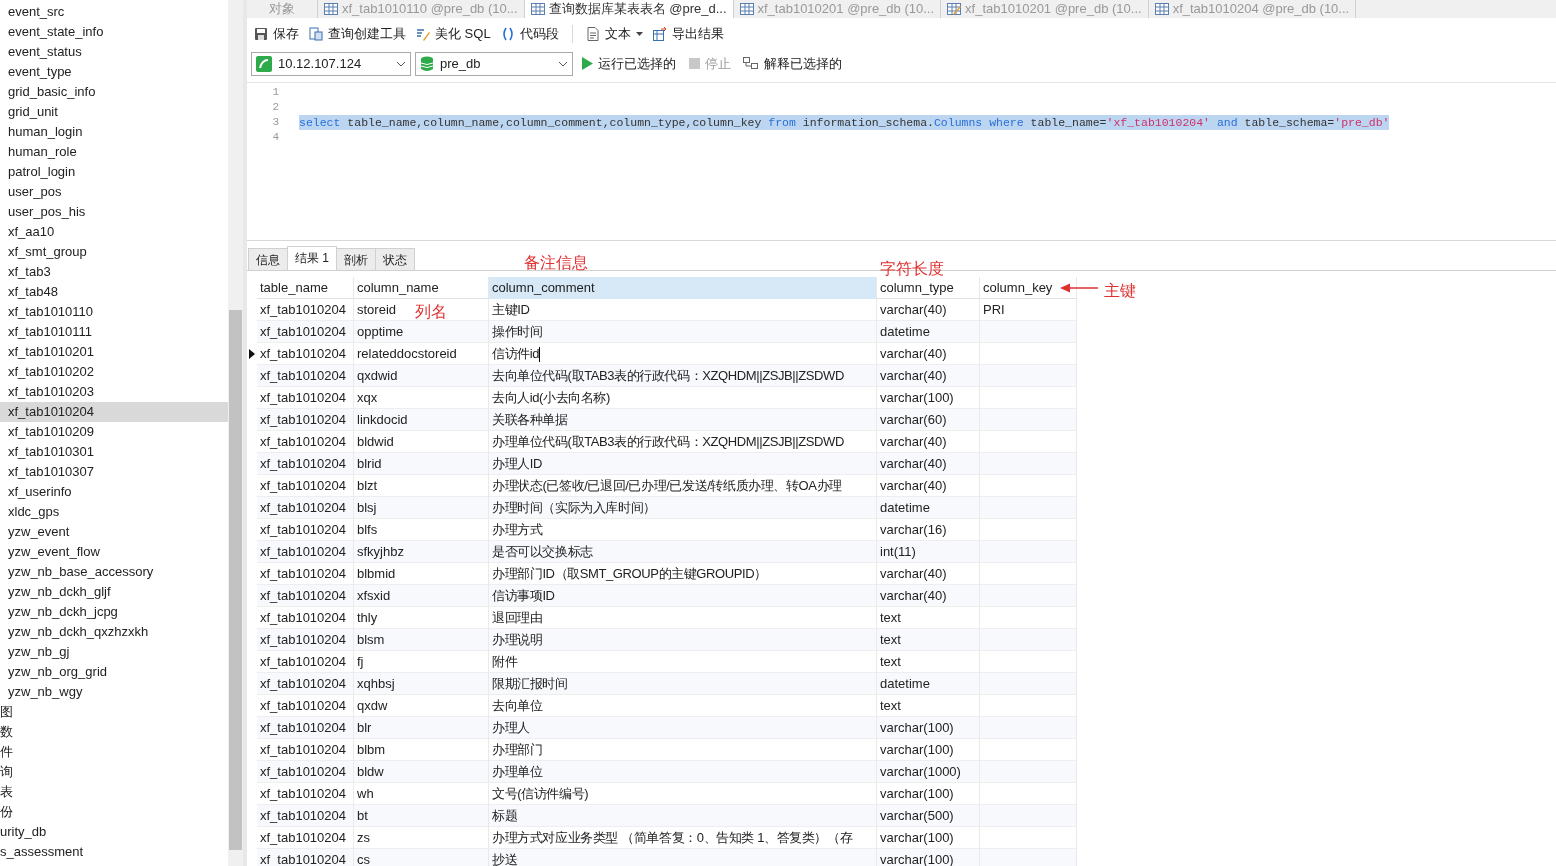 This screenshot has height=866, width=1556. Describe the element at coordinates (114, 812) in the screenshot. I see `tree-item: 份` at that location.